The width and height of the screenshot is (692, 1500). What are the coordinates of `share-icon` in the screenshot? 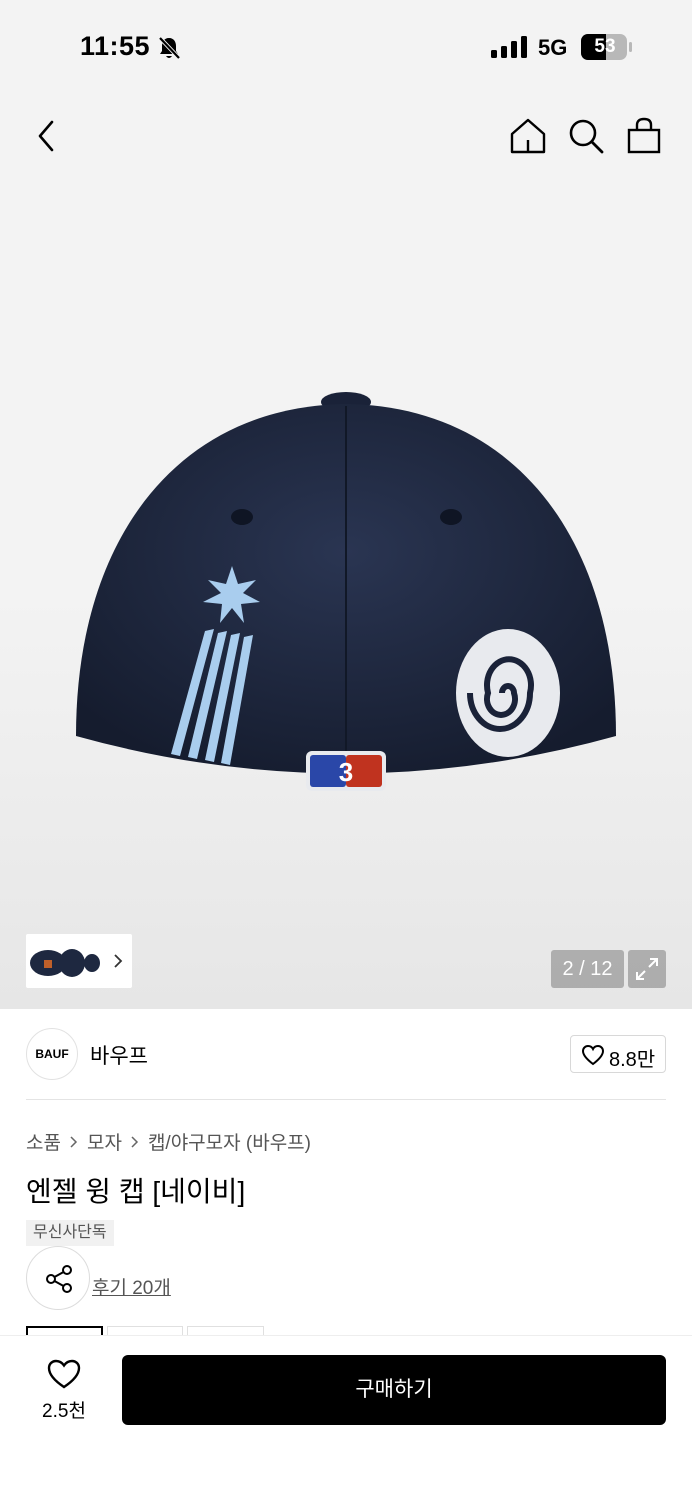 It's located at (59, 1279).